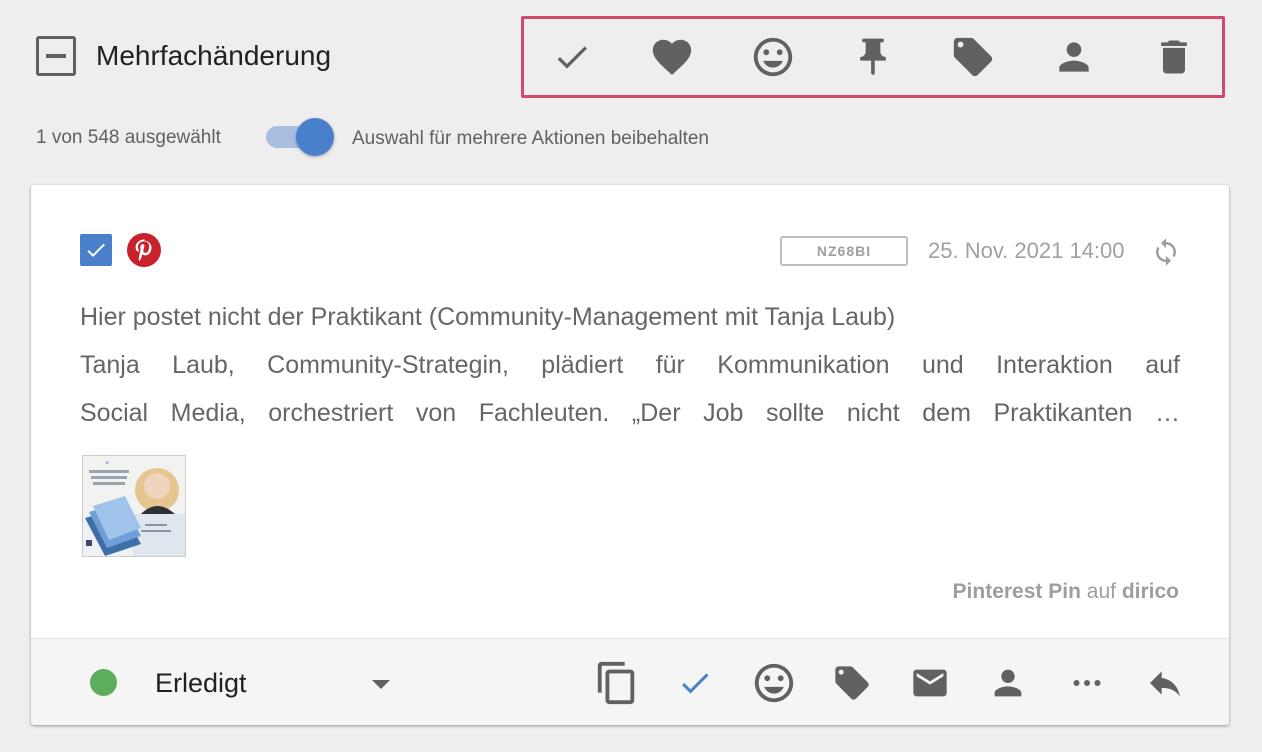  I want to click on mail-icon, so click(930, 683).